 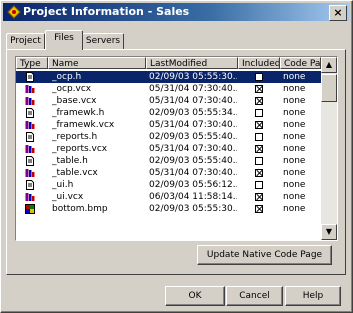 I want to click on cancel-button: Cancel, so click(x=254, y=296).